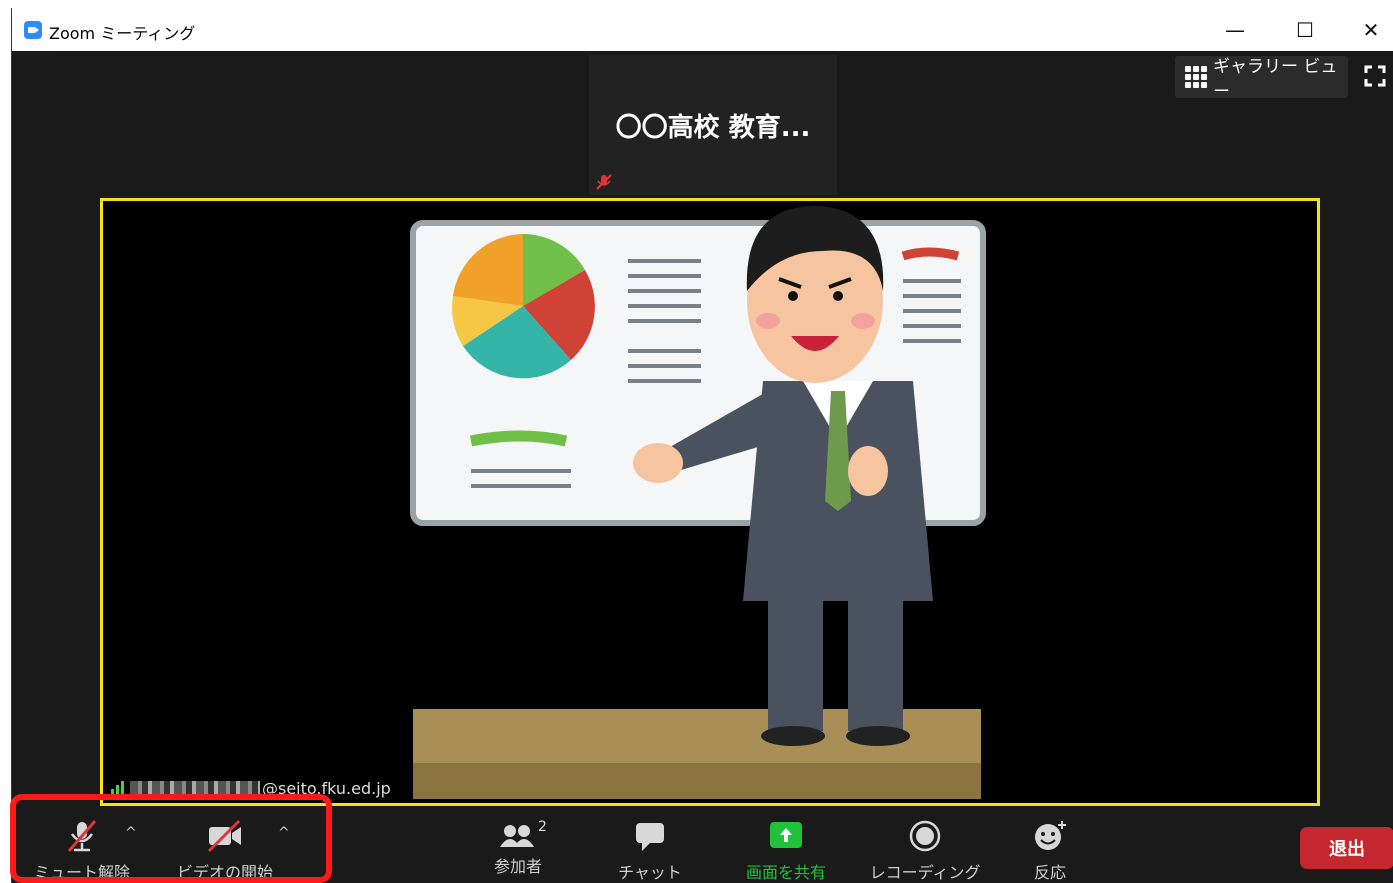 Image resolution: width=1393 pixels, height=883 pixels. I want to click on leave-meeting-button: 退出, so click(1346, 848).